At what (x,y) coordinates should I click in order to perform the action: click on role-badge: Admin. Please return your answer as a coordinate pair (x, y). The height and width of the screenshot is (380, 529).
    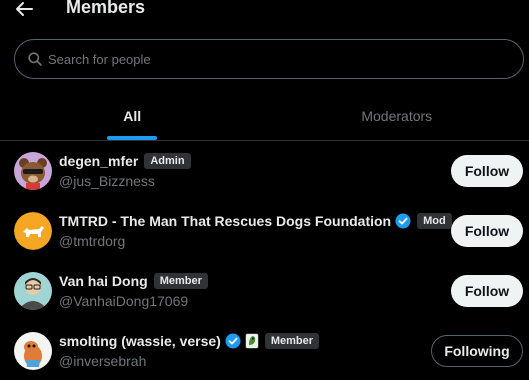
    Looking at the image, I should click on (167, 161).